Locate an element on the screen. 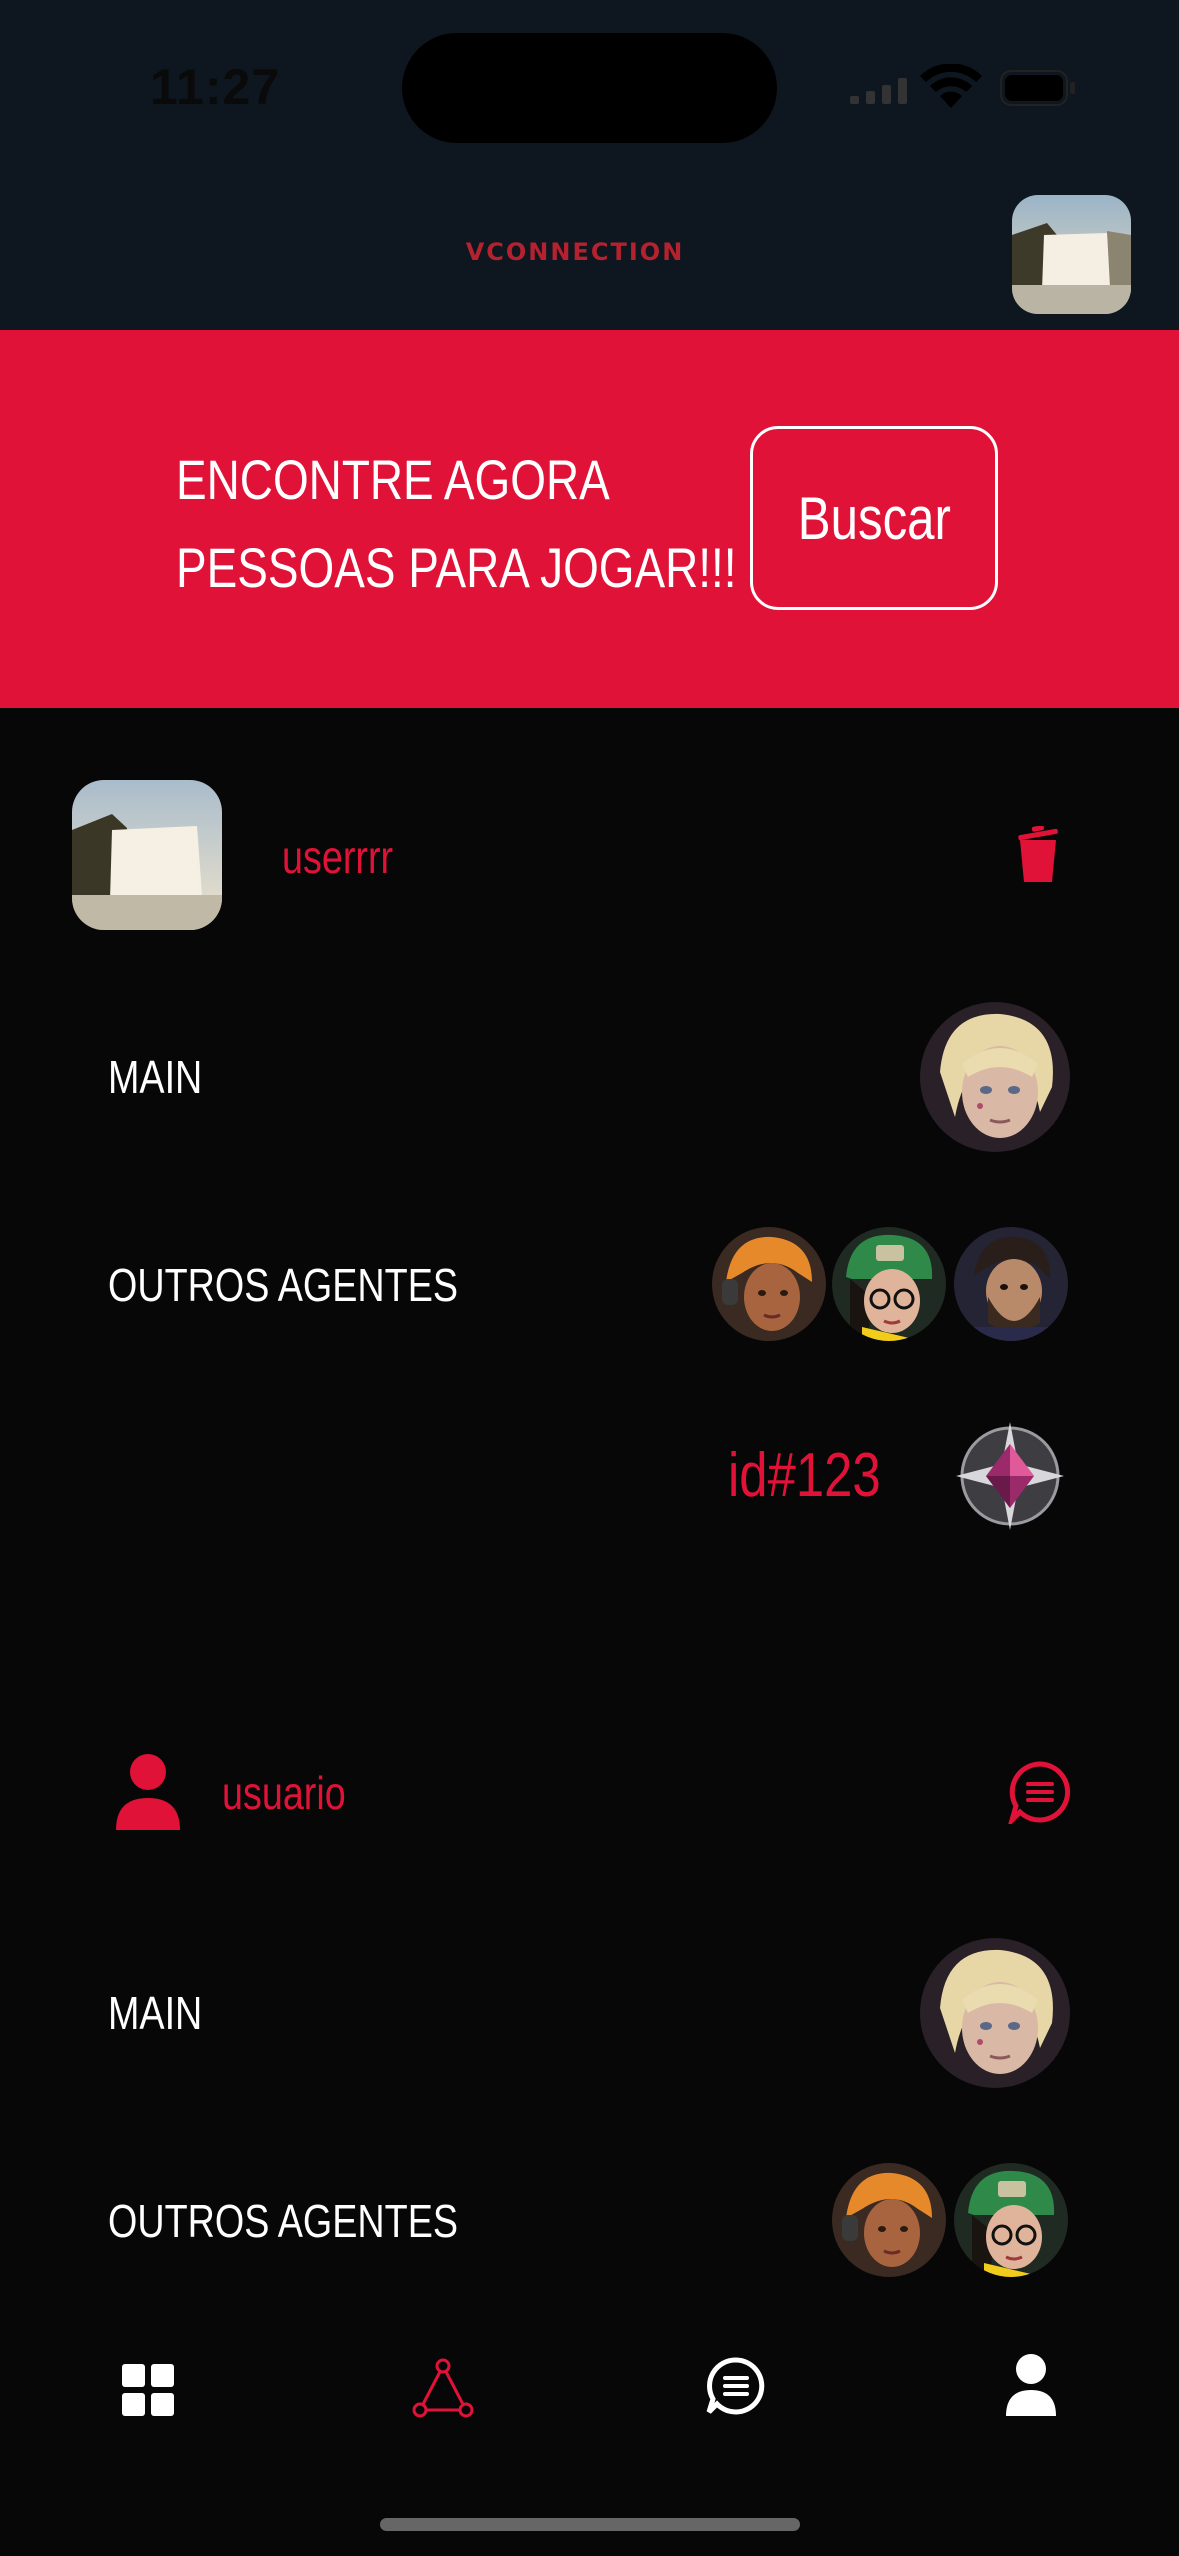 This screenshot has width=1179, height=2556. user-placeholder-icon is located at coordinates (148, 1792).